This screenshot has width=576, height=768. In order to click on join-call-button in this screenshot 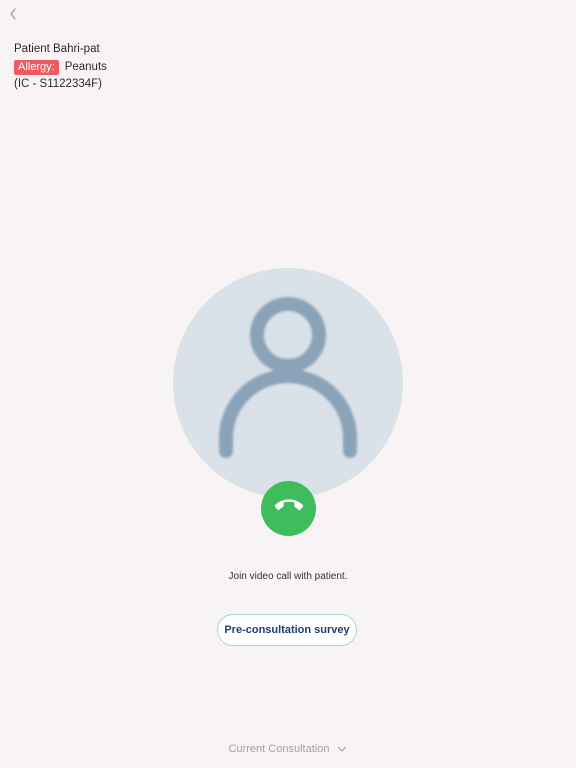, I will do `click(288, 508)`.